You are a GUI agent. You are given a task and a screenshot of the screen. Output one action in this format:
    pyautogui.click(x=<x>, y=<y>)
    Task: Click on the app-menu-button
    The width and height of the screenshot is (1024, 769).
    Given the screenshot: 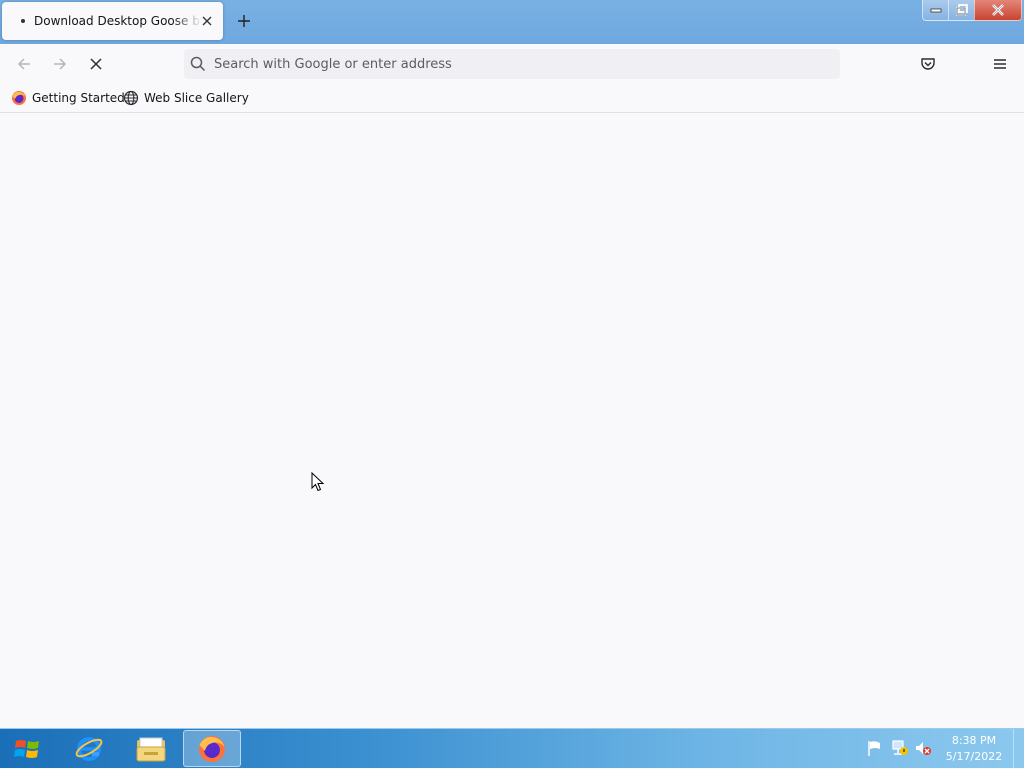 What is the action you would take?
    pyautogui.click(x=1000, y=64)
    